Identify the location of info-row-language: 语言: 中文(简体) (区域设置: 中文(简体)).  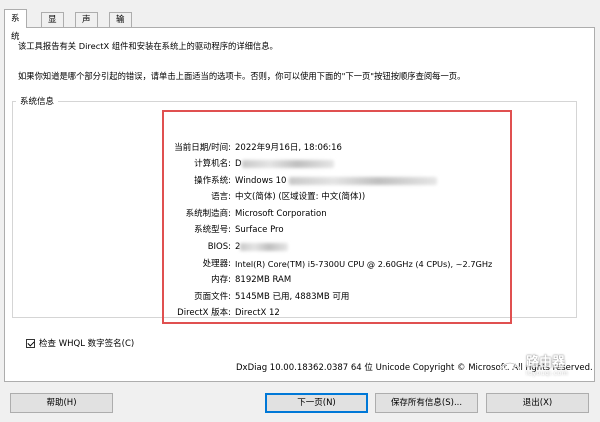
(337, 197).